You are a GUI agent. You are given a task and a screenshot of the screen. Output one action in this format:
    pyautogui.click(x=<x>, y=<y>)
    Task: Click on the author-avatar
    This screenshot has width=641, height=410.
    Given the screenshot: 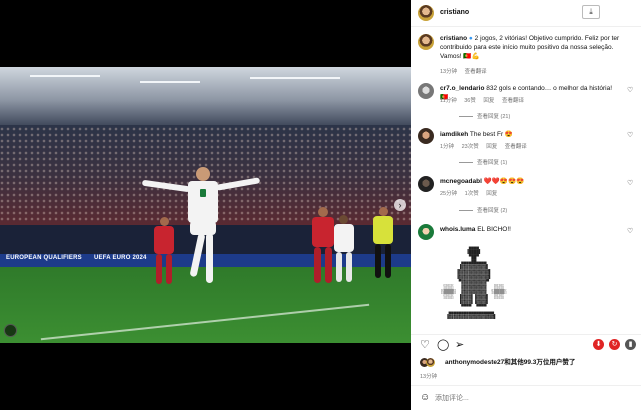 What is the action you would take?
    pyautogui.click(x=426, y=13)
    